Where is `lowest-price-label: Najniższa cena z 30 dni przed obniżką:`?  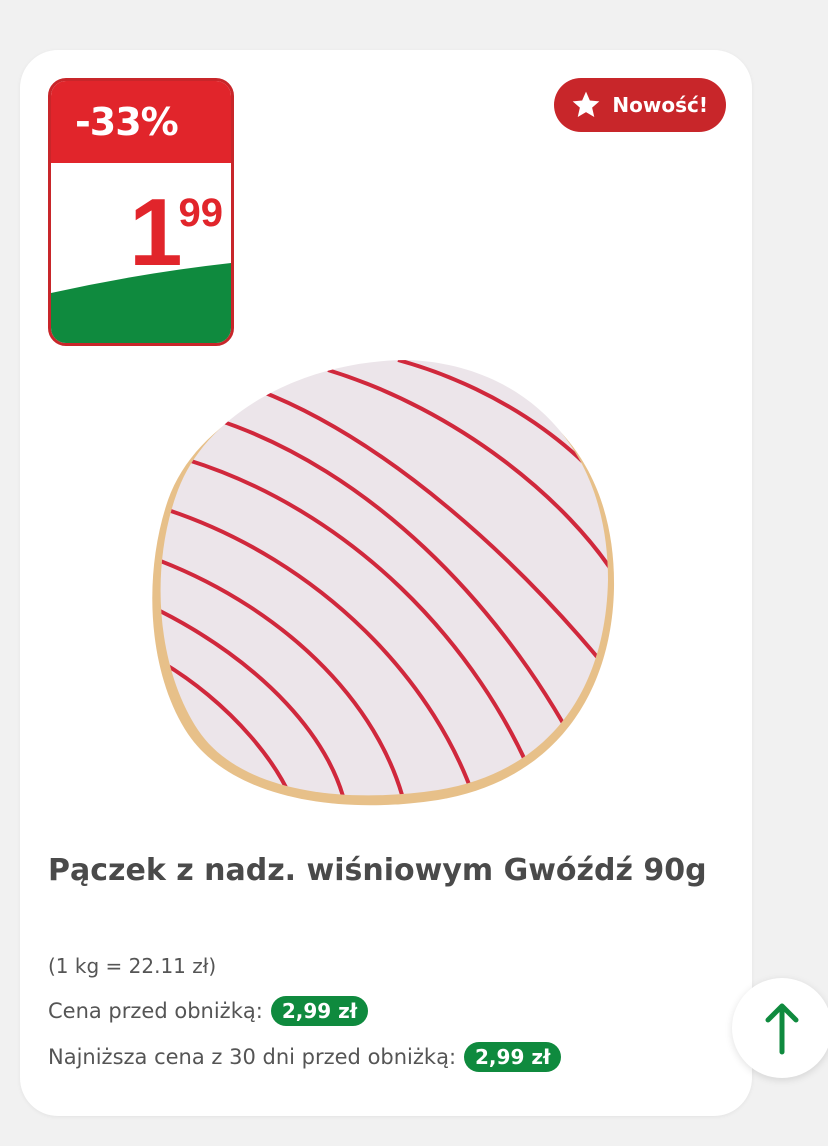
lowest-price-label: Najniższa cena z 30 dni przed obniżką: is located at coordinates (252, 1057).